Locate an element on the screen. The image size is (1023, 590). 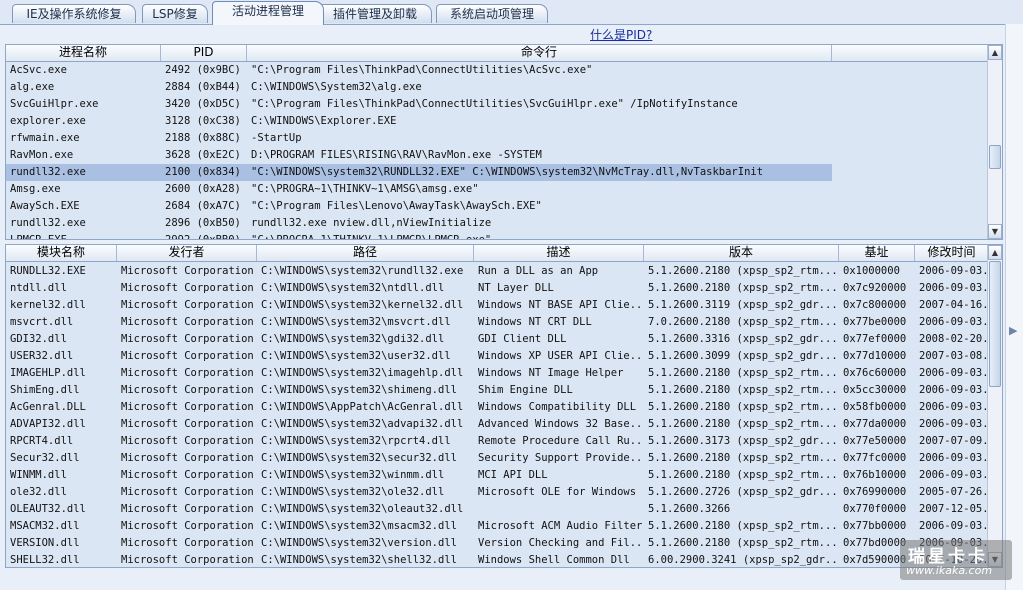
process-list-header: 进程名称 PID 命令行 is located at coordinates (497, 53).